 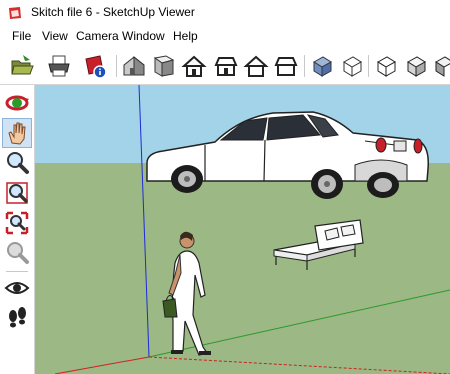 What do you see at coordinates (185, 36) in the screenshot?
I see `menu-help: Help` at bounding box center [185, 36].